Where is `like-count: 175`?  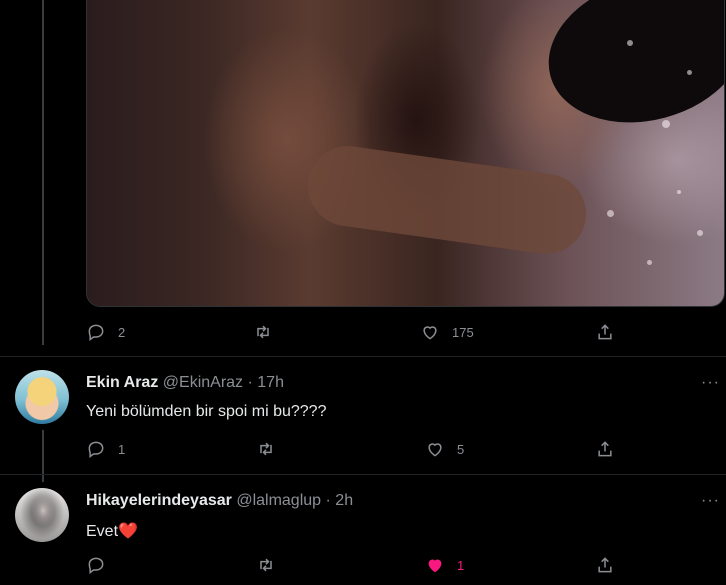 like-count: 175 is located at coordinates (463, 332).